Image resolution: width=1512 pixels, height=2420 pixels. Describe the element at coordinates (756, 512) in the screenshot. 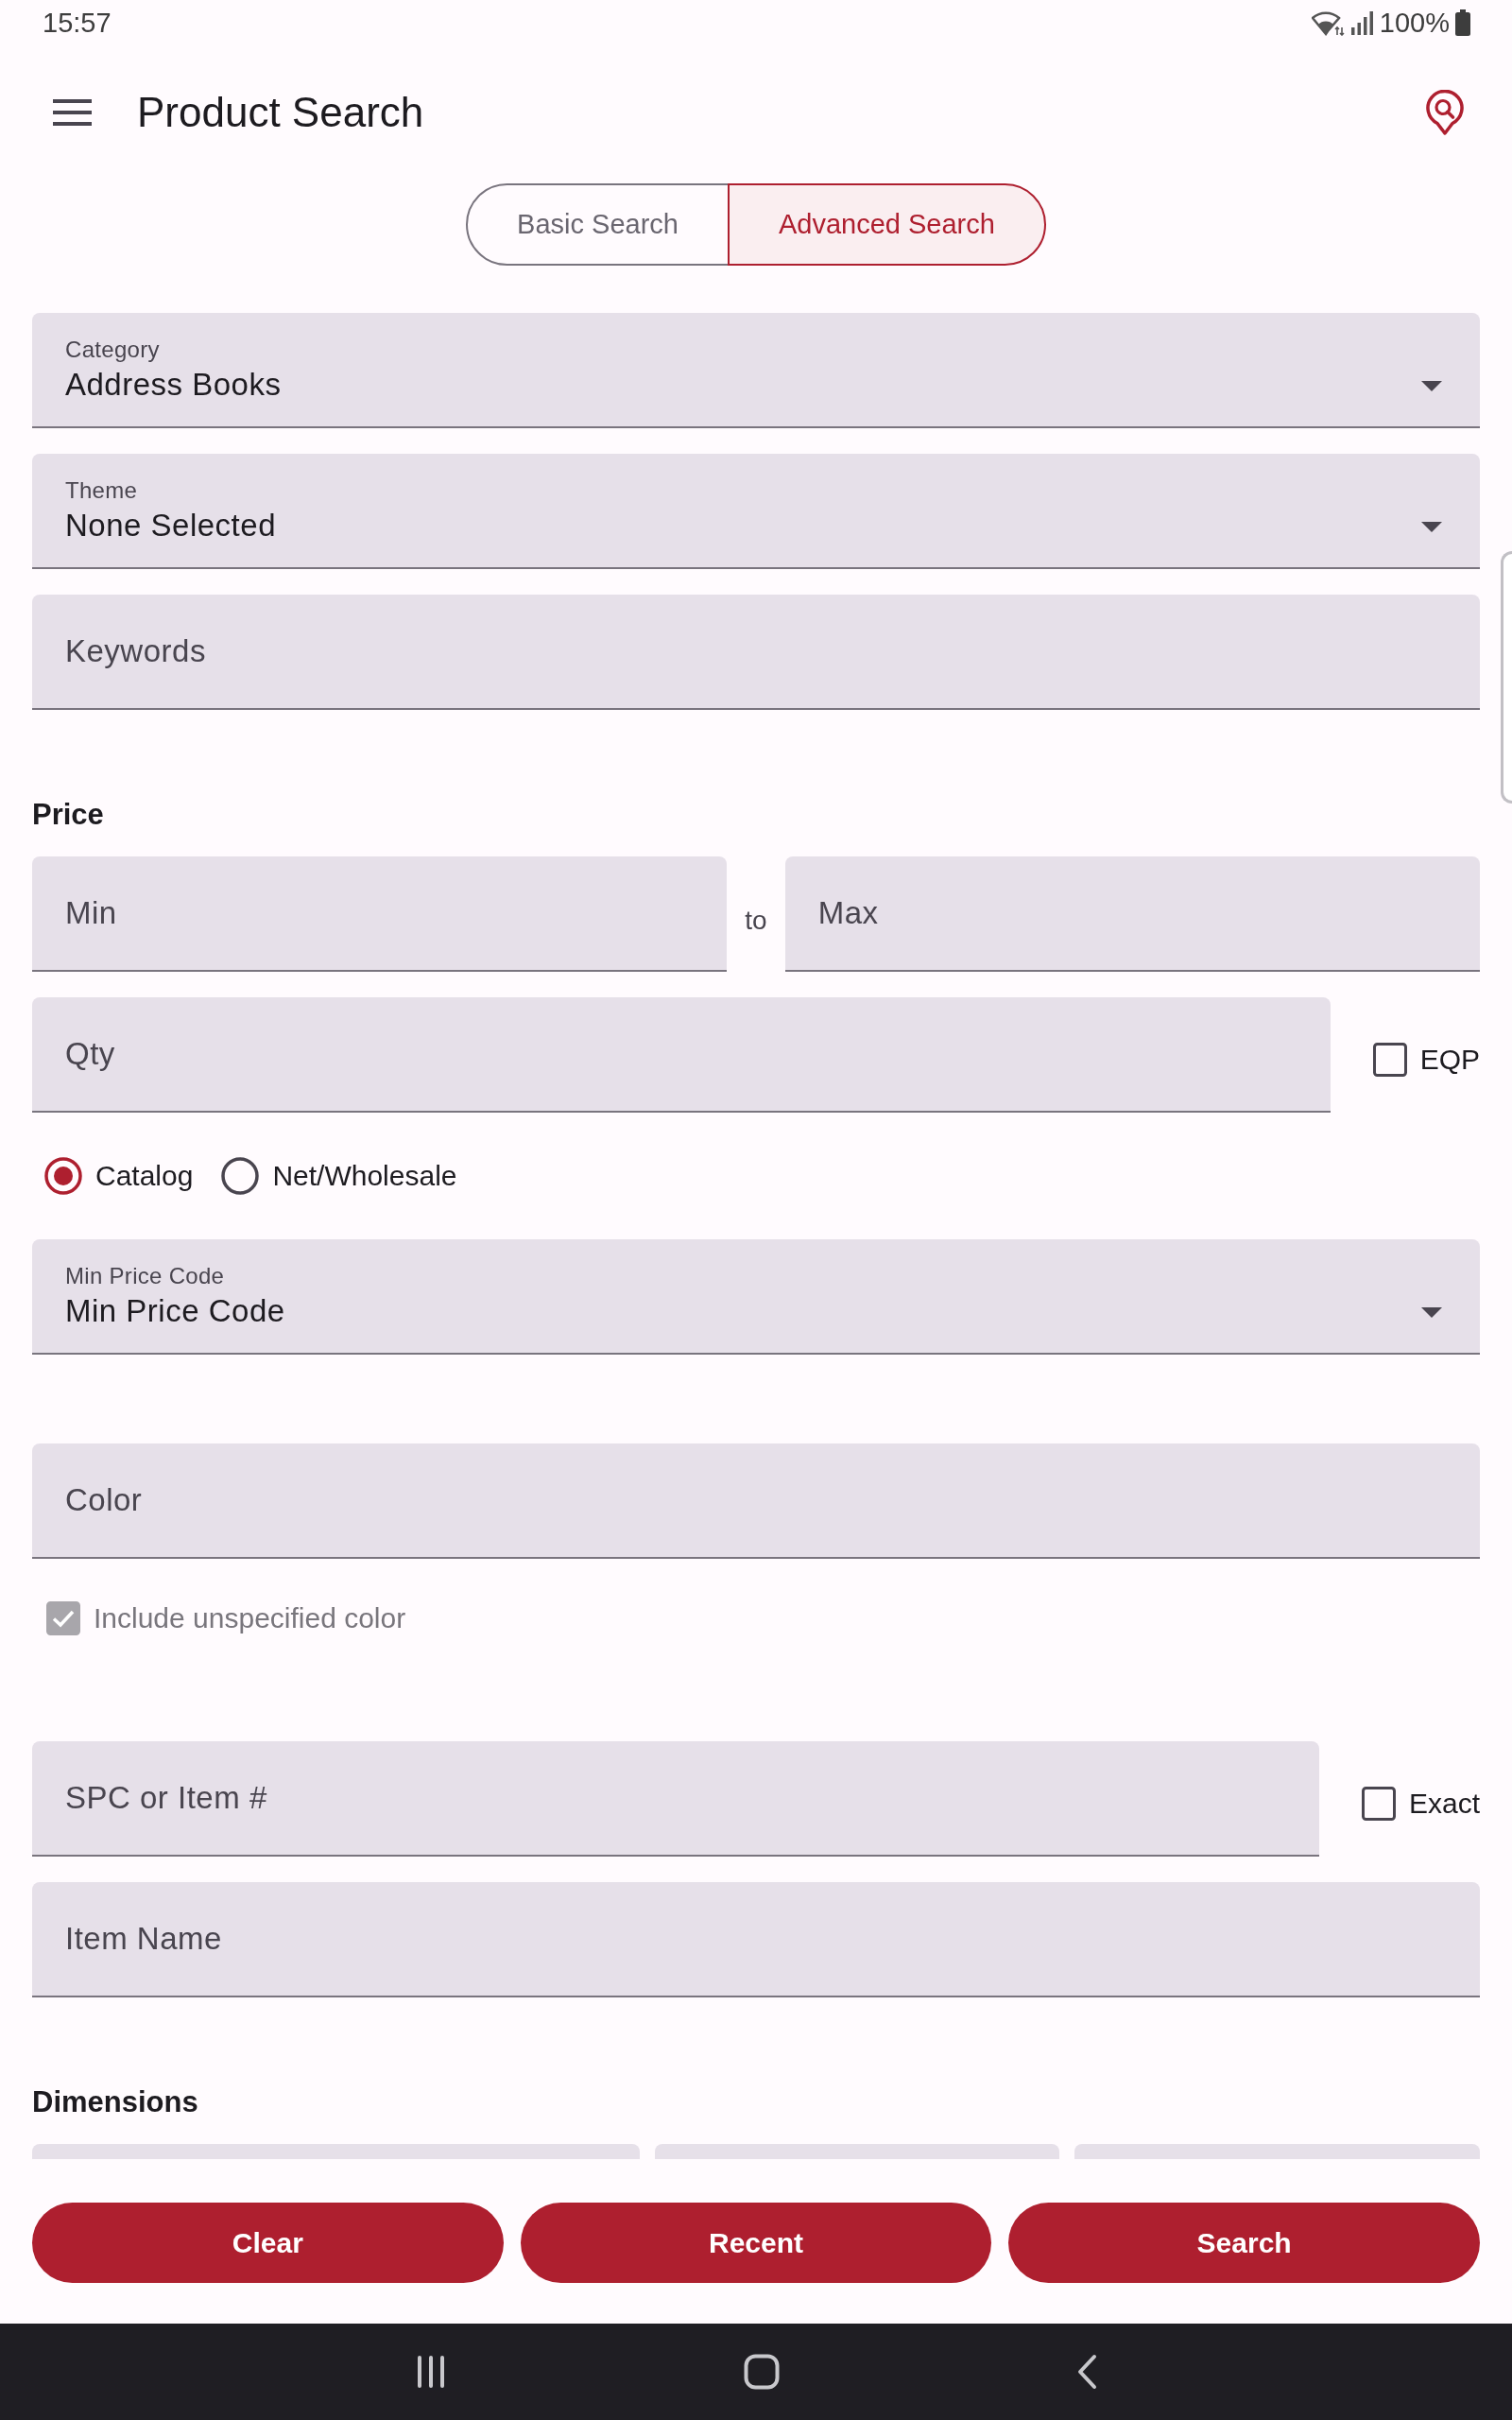

I see `dropdown-field: Theme None Selected` at that location.